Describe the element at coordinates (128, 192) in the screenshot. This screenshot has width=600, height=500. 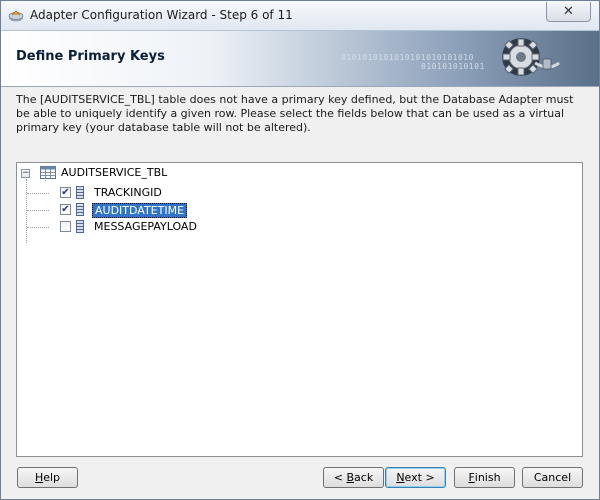
I see `column-label-trackingid: TRACKINGID` at that location.